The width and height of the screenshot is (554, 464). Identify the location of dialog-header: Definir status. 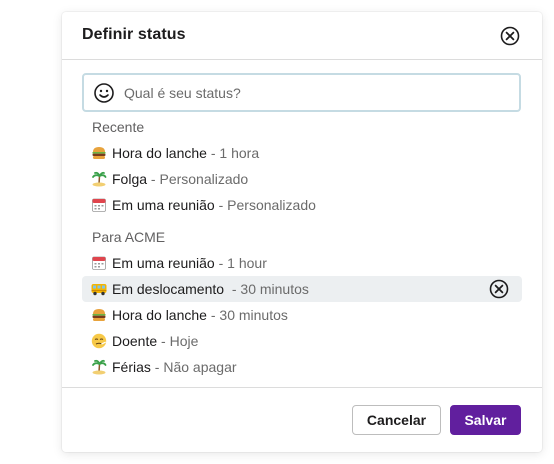
(302, 36).